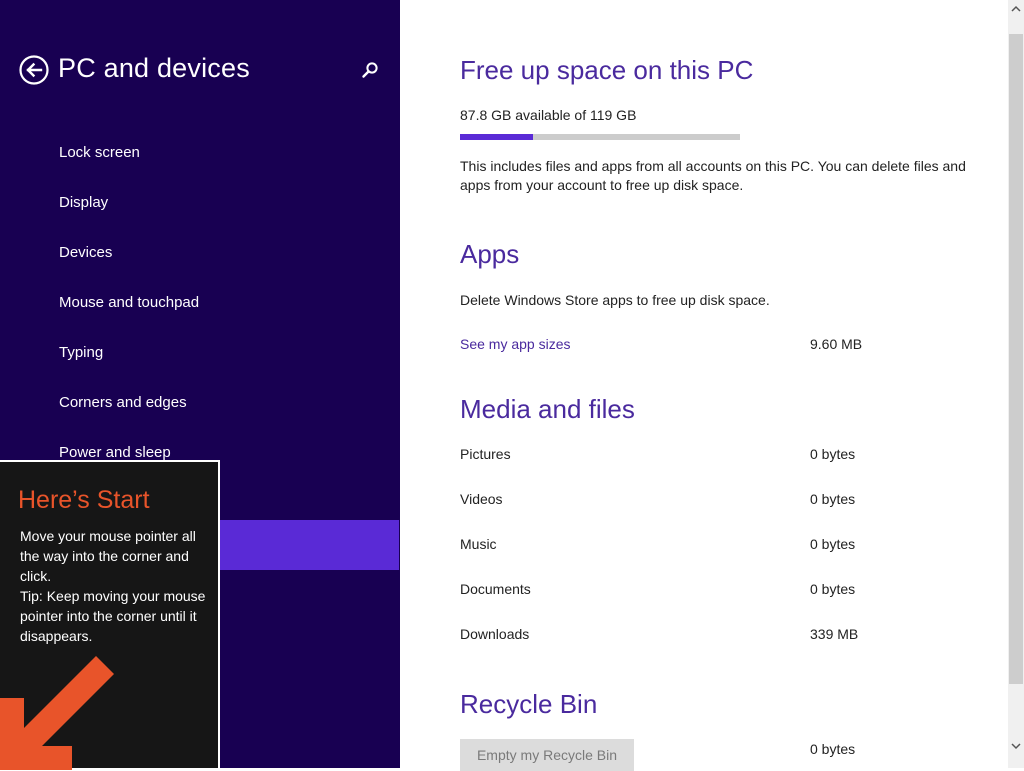  Describe the element at coordinates (57, 713) in the screenshot. I see `corner-arrow-icon` at that location.